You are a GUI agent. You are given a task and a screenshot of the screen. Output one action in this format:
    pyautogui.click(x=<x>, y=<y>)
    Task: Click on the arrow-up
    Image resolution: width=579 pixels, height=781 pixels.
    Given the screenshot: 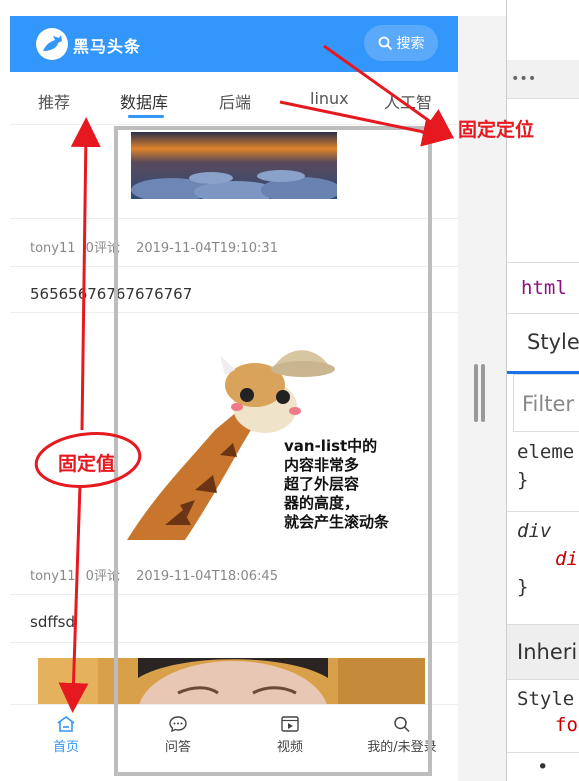 What is the action you would take?
    pyautogui.click(x=85, y=274)
    